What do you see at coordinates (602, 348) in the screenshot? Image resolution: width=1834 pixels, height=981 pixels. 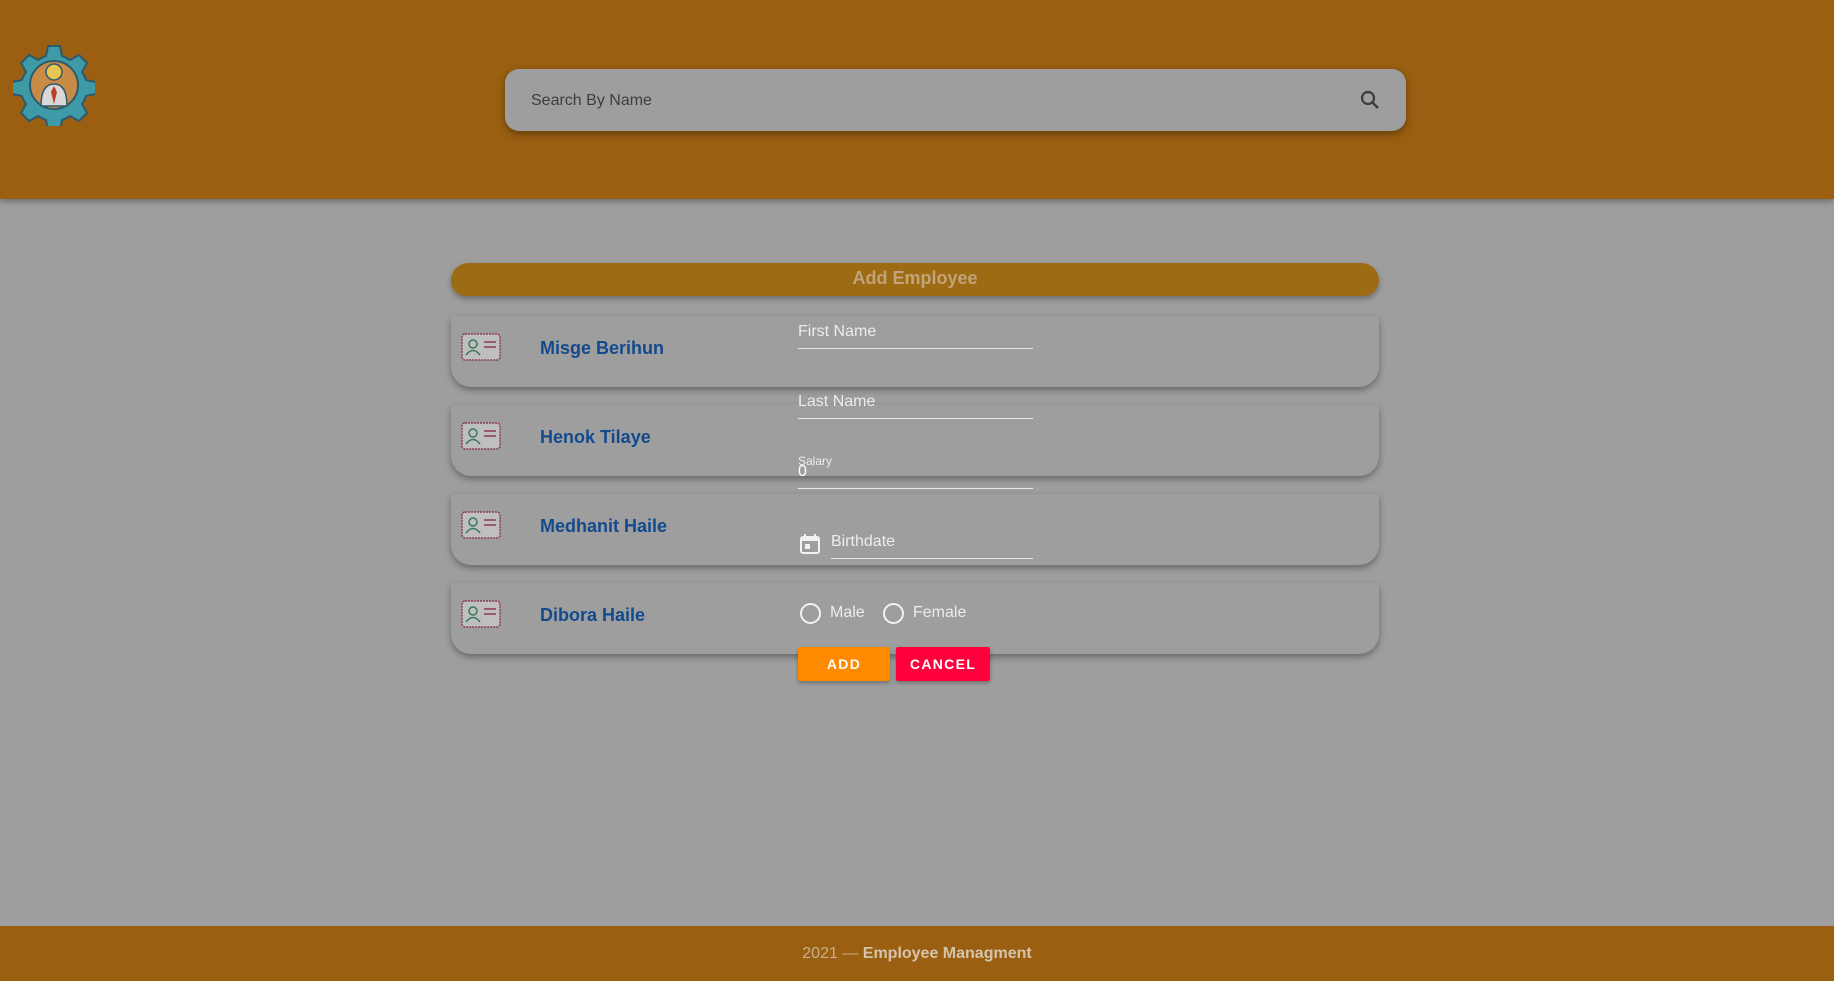 I see `employee-name: Misge Berihun` at bounding box center [602, 348].